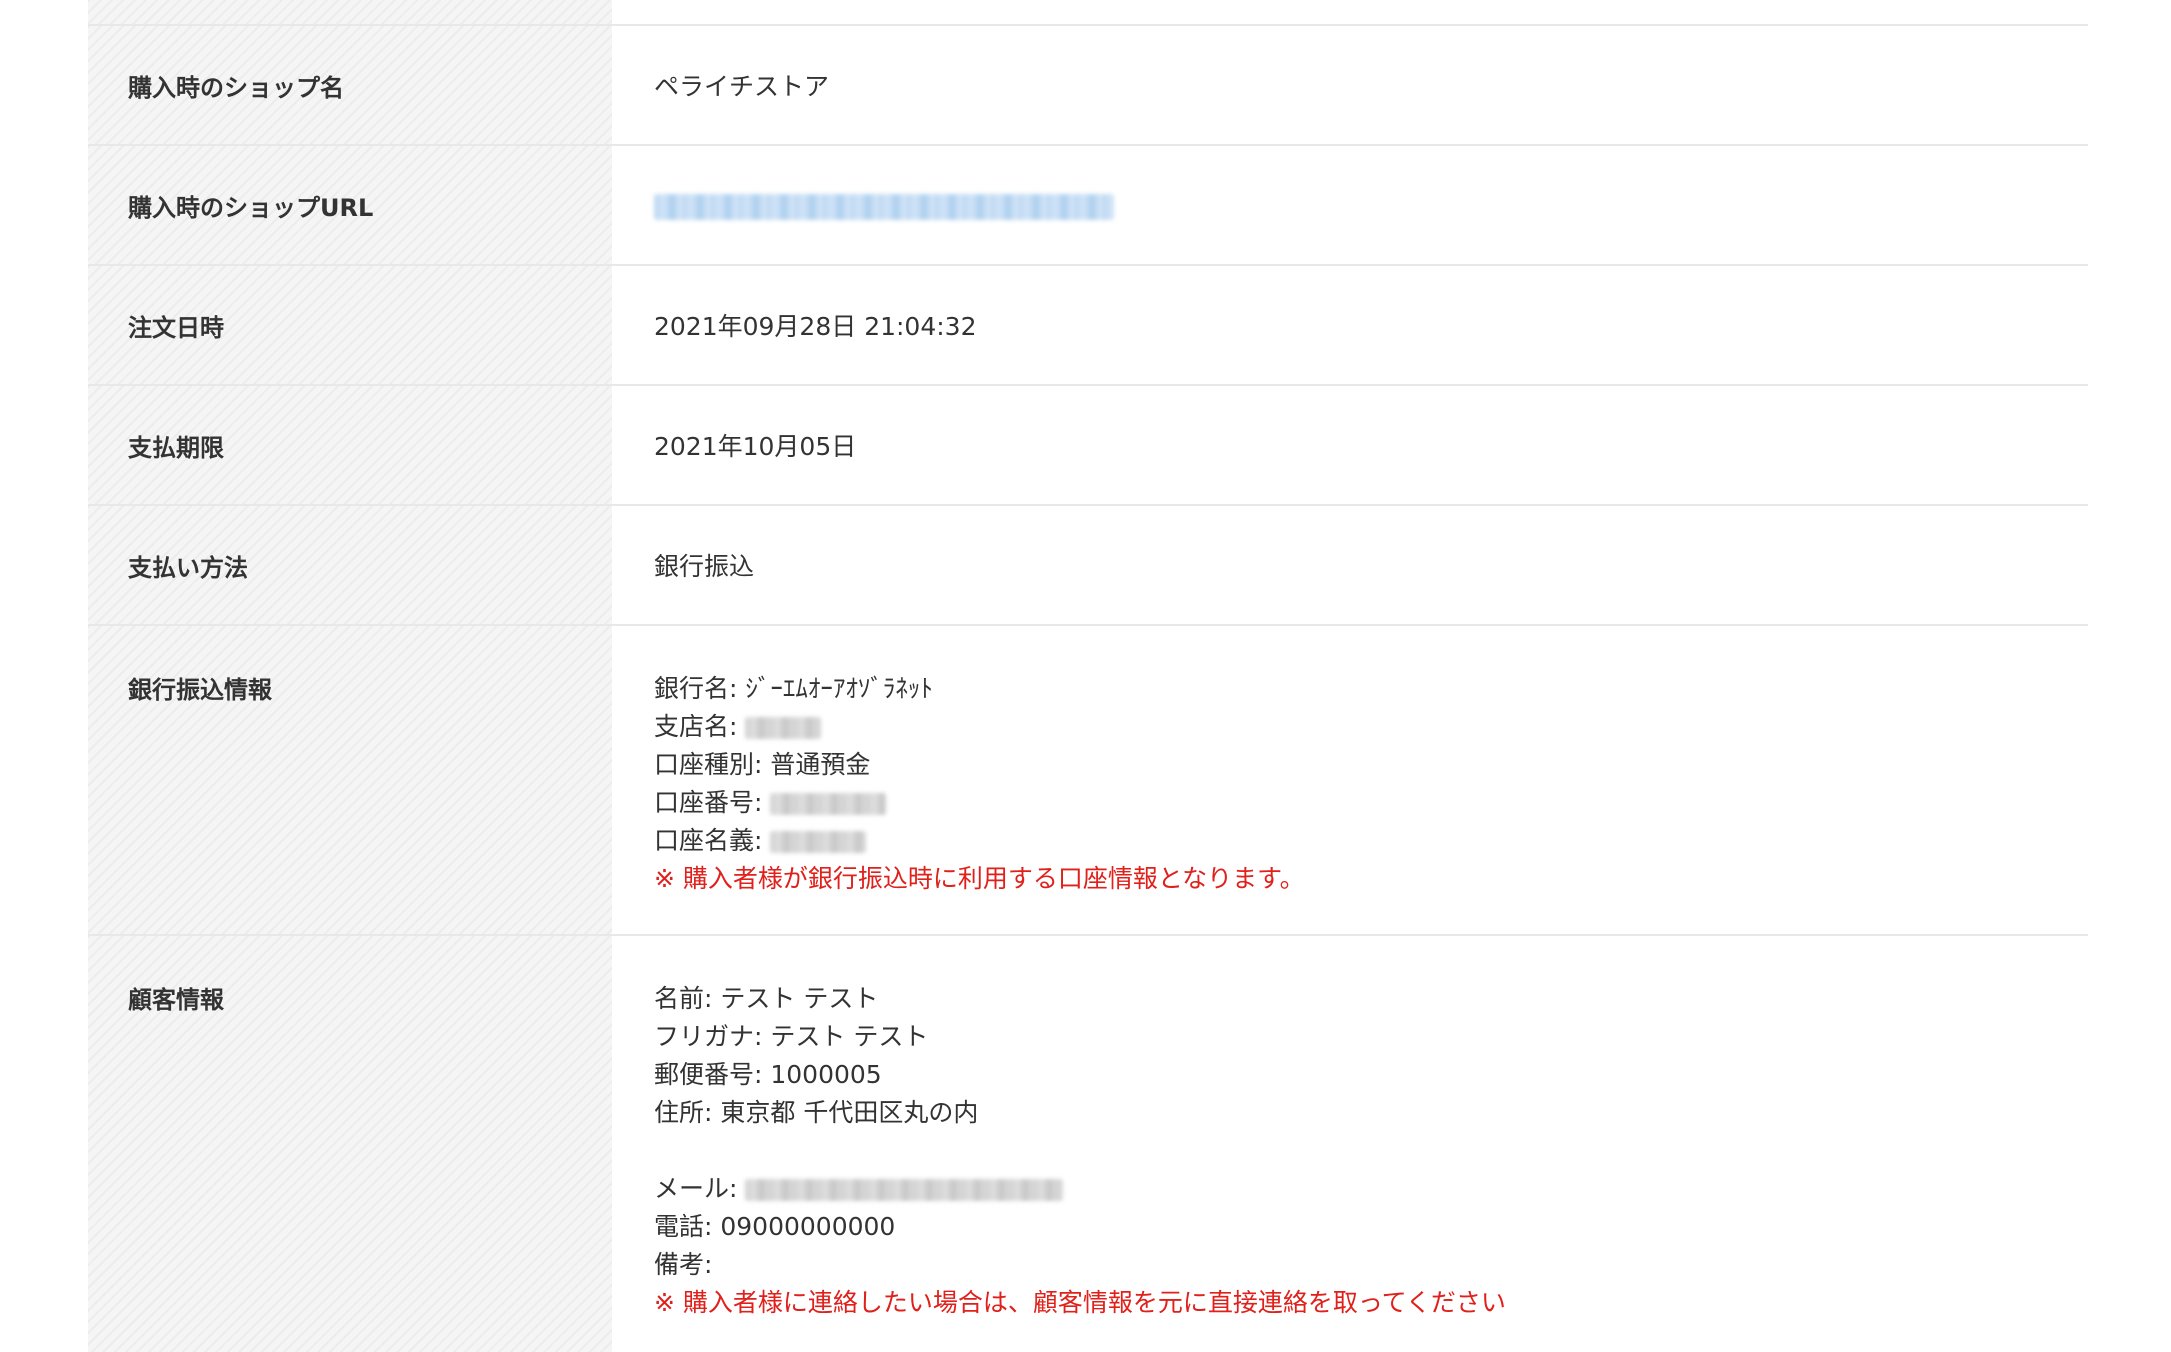 The height and width of the screenshot is (1352, 2171). What do you see at coordinates (904, 1190) in the screenshot?
I see `redacted-email` at bounding box center [904, 1190].